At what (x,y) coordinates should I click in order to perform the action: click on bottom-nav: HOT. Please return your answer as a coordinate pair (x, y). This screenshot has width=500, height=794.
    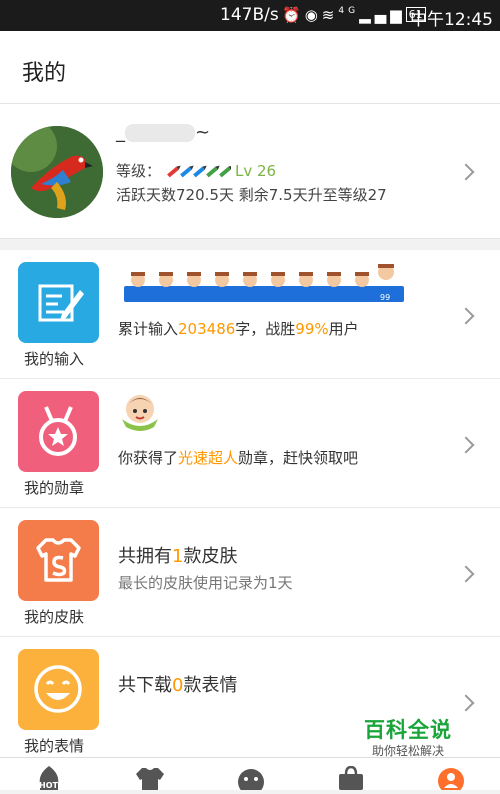
    Looking at the image, I should click on (250, 775).